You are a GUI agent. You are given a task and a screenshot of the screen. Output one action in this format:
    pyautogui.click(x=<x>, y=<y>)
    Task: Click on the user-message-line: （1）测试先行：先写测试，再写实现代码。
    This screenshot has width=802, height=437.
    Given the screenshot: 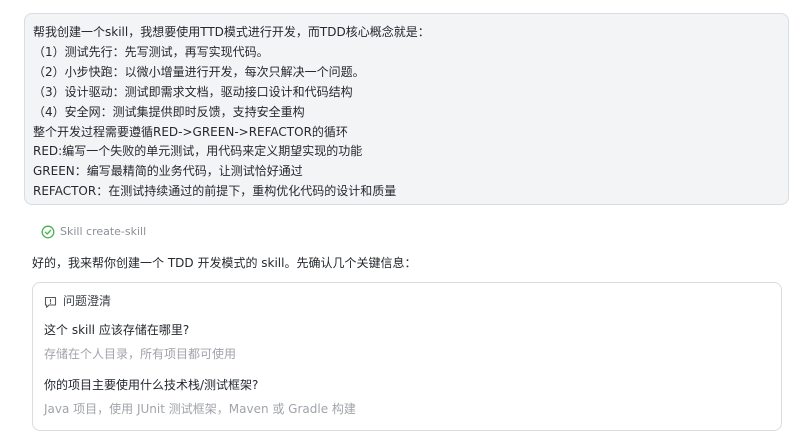 What is the action you would take?
    pyautogui.click(x=151, y=51)
    